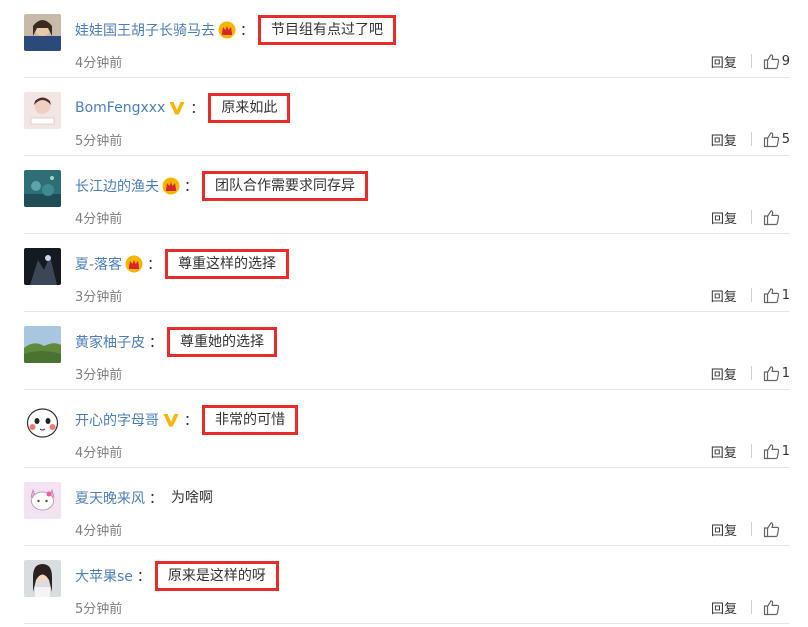  What do you see at coordinates (222, 342) in the screenshot?
I see `comment-text: 尊重她的选择` at bounding box center [222, 342].